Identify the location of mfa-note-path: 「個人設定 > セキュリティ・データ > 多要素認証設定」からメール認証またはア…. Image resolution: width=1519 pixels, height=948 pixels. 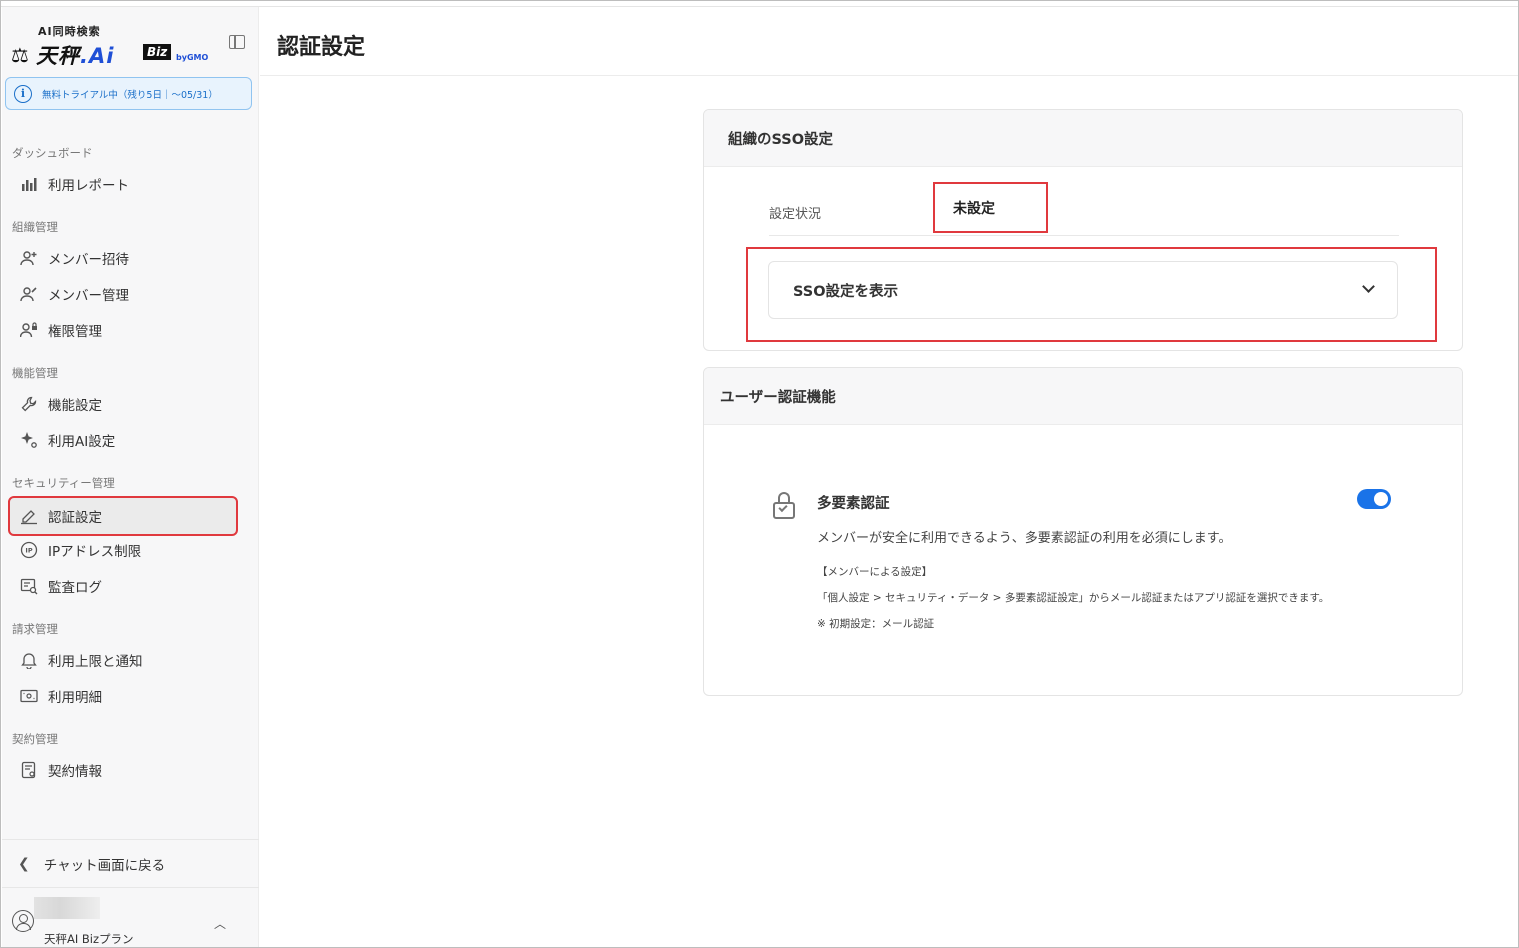
(1073, 598).